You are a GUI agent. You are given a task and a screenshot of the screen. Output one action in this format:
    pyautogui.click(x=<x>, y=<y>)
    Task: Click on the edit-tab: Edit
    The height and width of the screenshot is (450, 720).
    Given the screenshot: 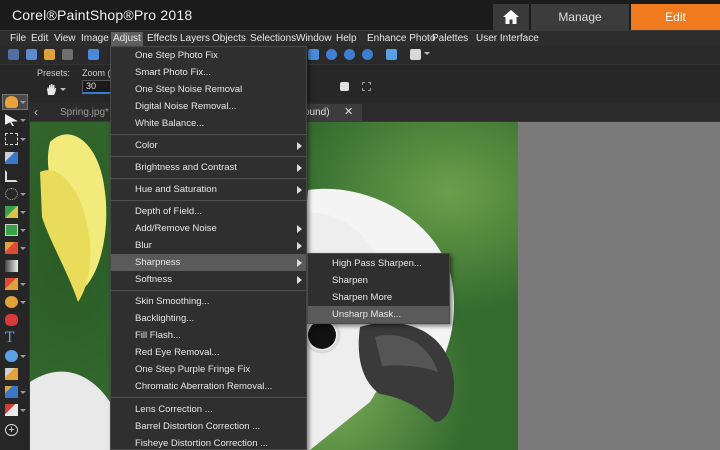 What is the action you would take?
    pyautogui.click(x=675, y=17)
    